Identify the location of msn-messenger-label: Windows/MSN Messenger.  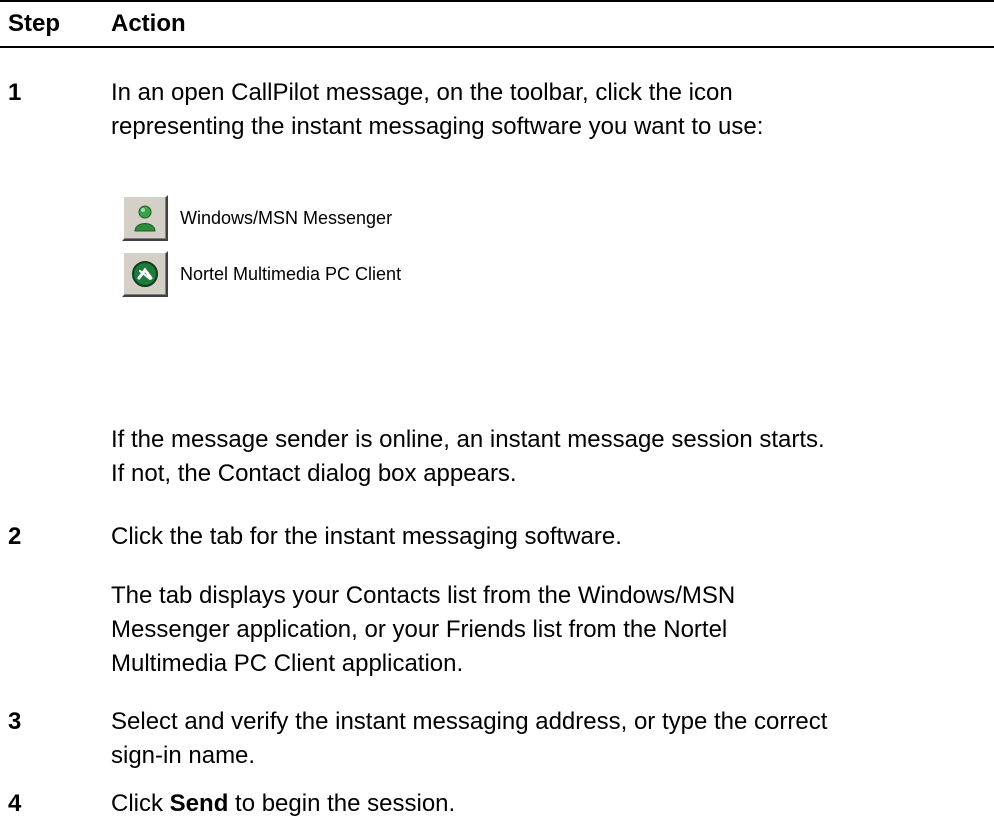
(286, 218).